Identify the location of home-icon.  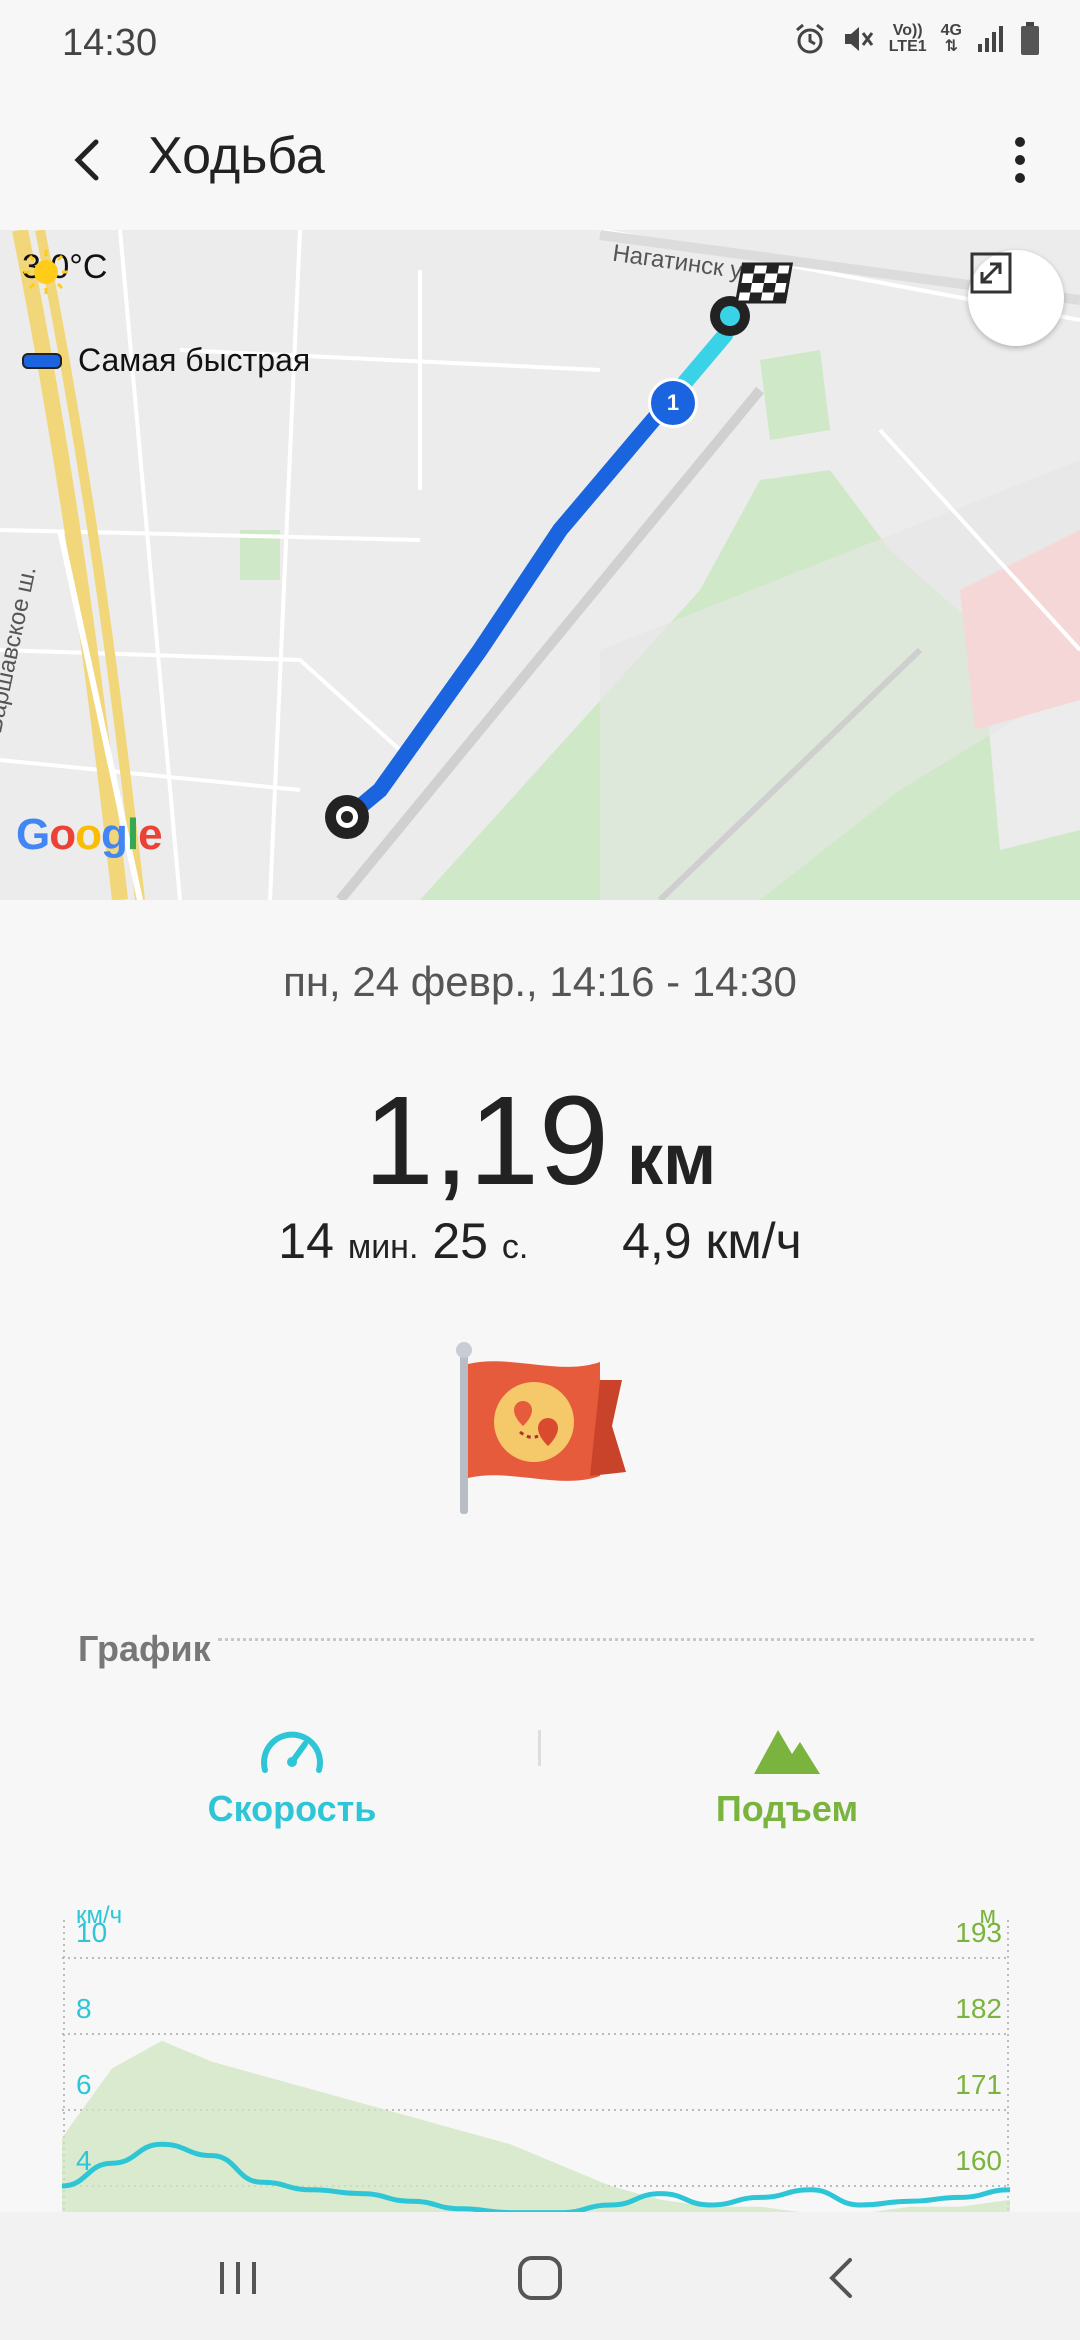
(540, 2278).